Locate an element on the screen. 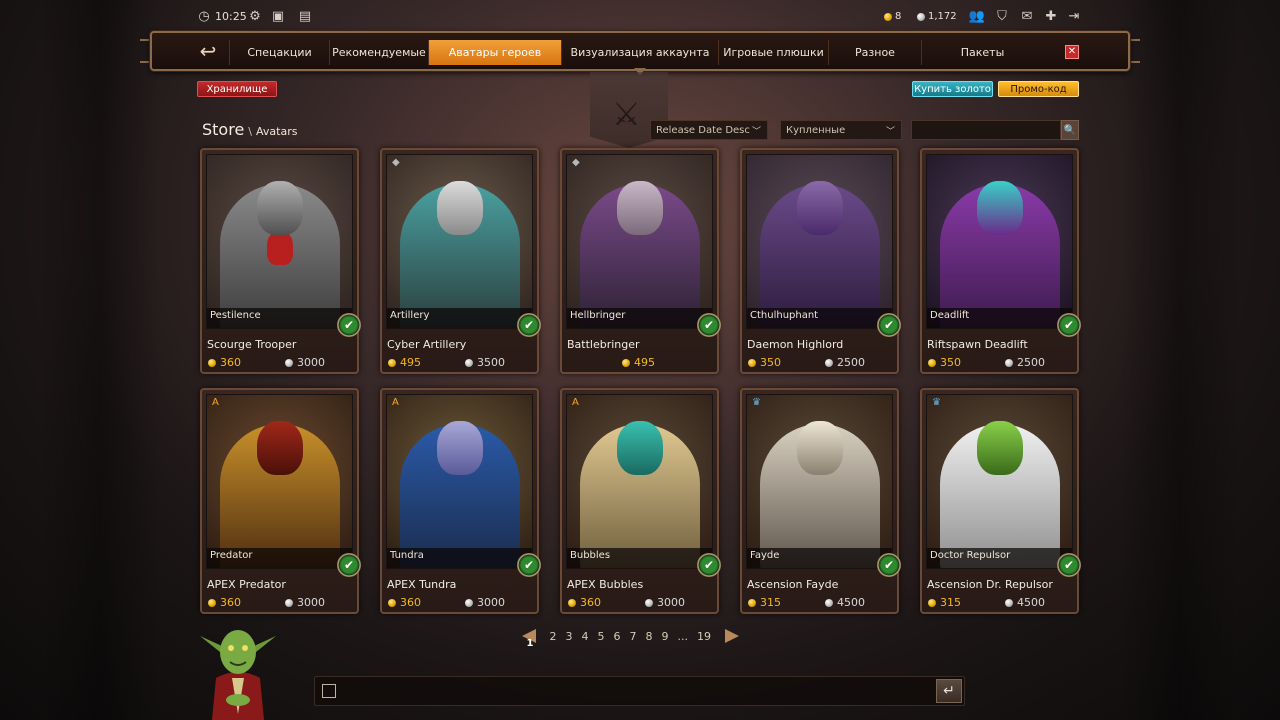 The image size is (1280, 720). avatar-portrait is located at coordinates (639, 241).